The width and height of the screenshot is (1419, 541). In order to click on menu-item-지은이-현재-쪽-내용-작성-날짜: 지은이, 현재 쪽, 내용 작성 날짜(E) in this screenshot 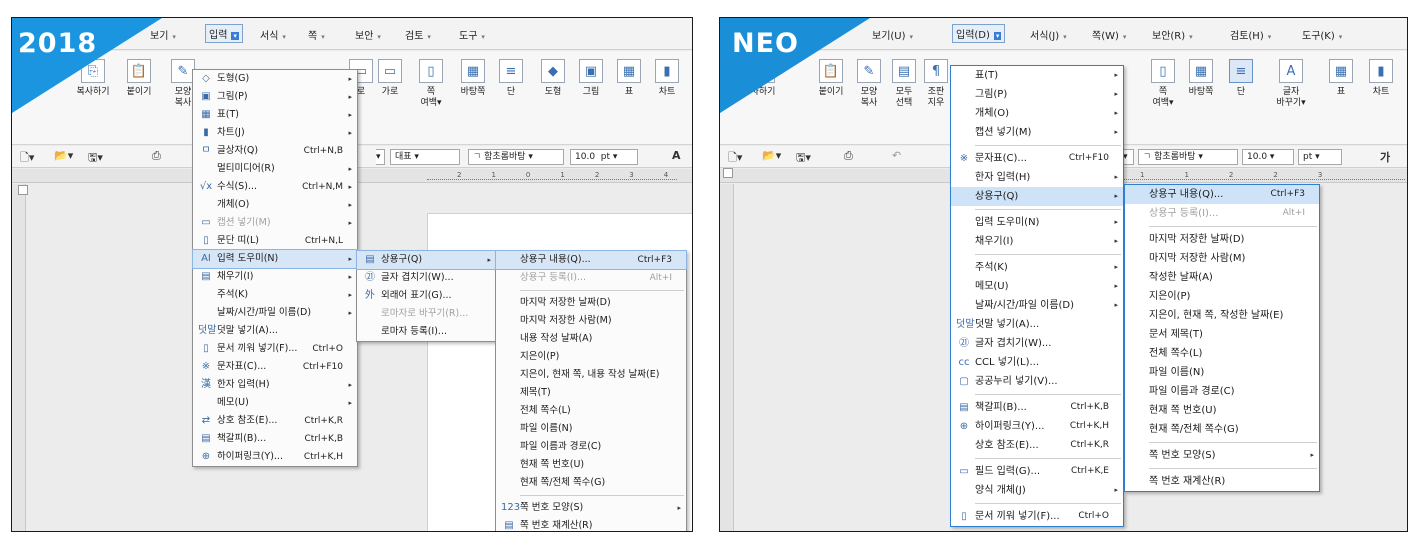, I will do `click(591, 375)`.